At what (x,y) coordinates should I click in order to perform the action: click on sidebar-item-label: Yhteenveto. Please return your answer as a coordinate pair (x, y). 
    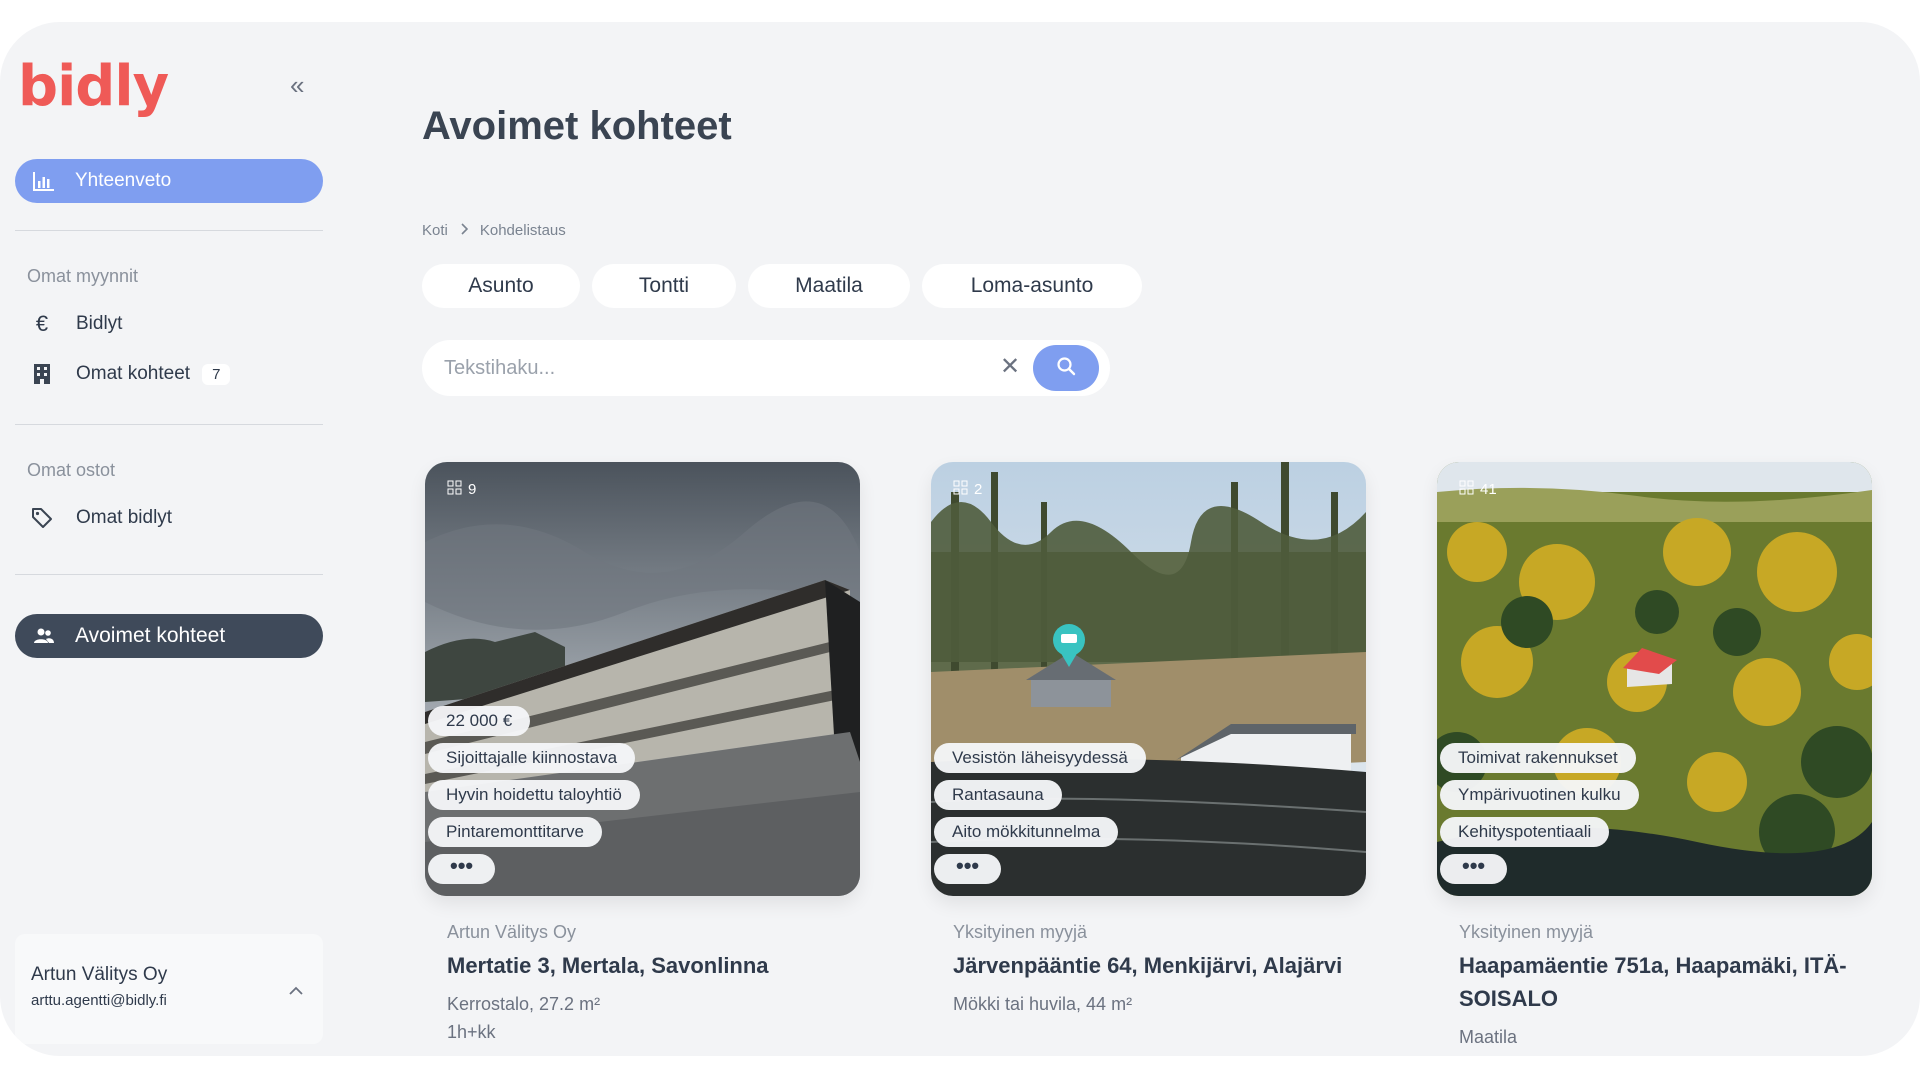
    Looking at the image, I should click on (123, 180).